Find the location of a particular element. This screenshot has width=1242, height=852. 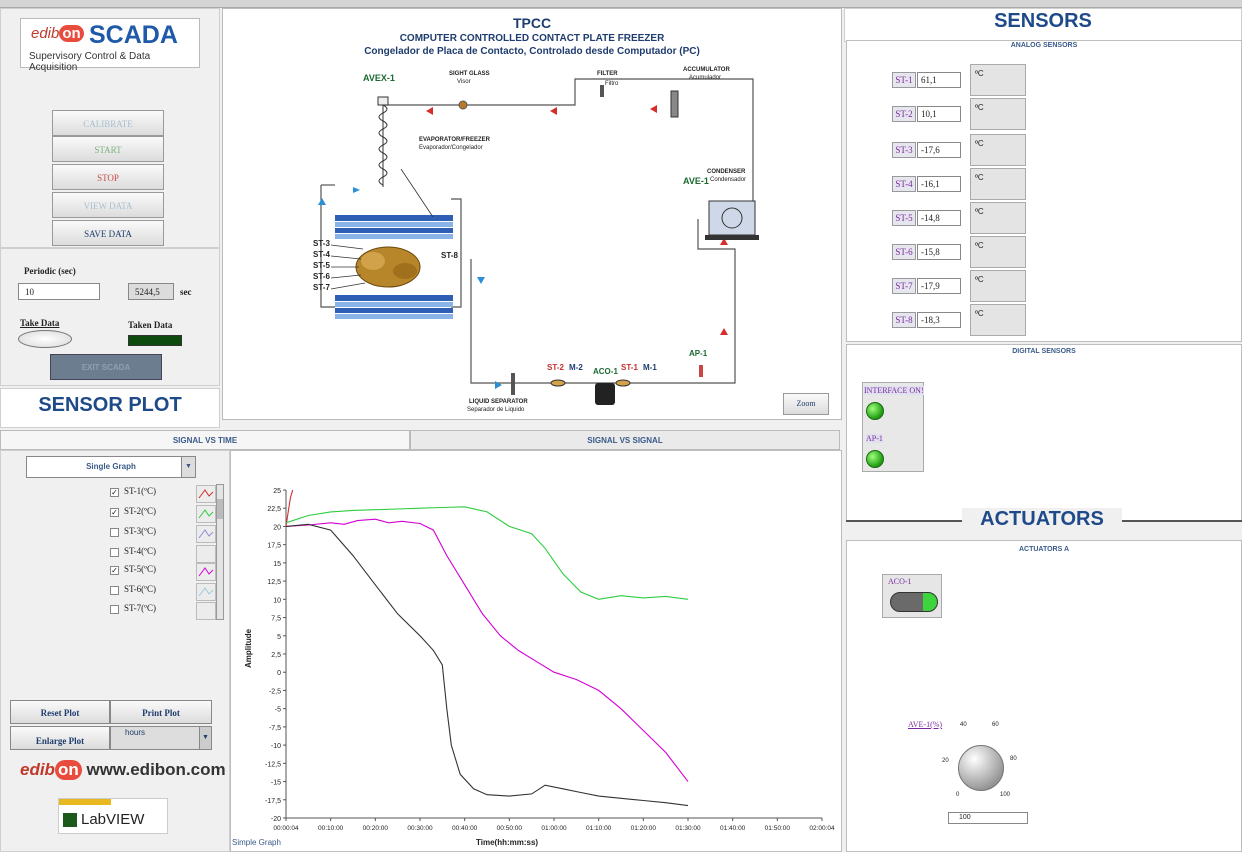

graph-mode-select: Single Graph ▼ is located at coordinates (111, 467).